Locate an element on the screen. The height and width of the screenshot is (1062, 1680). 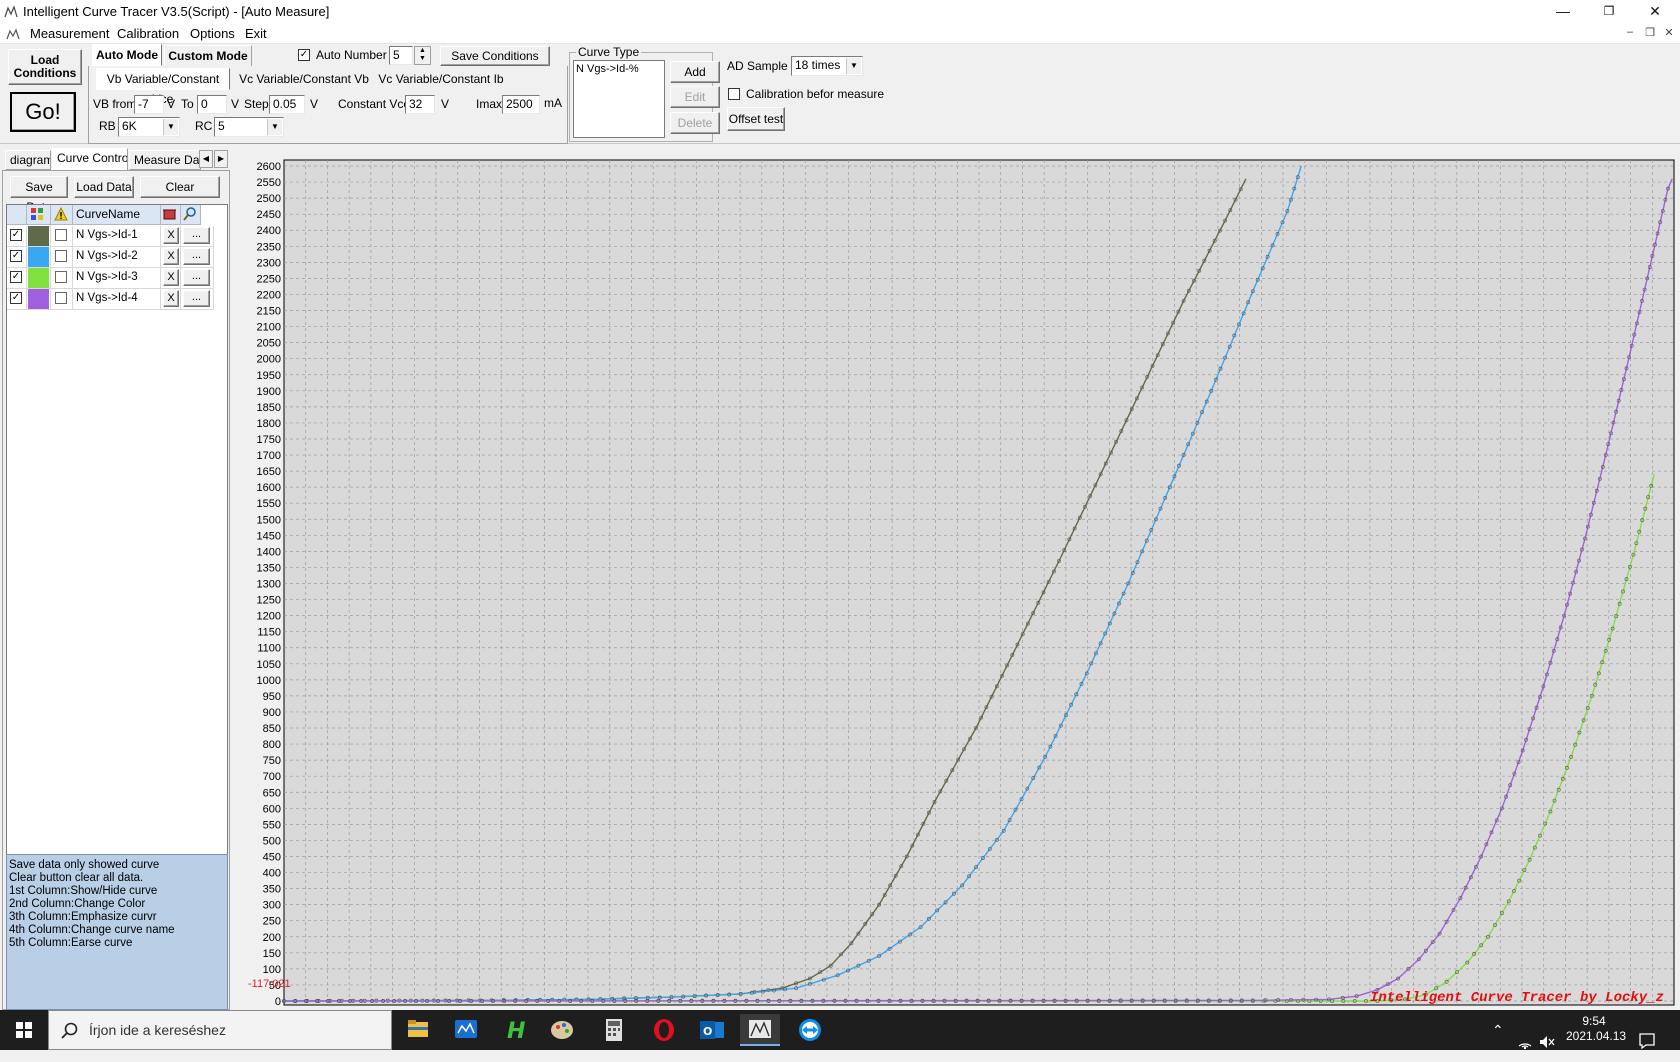
offset-test-button: Offset test is located at coordinates (756, 119).